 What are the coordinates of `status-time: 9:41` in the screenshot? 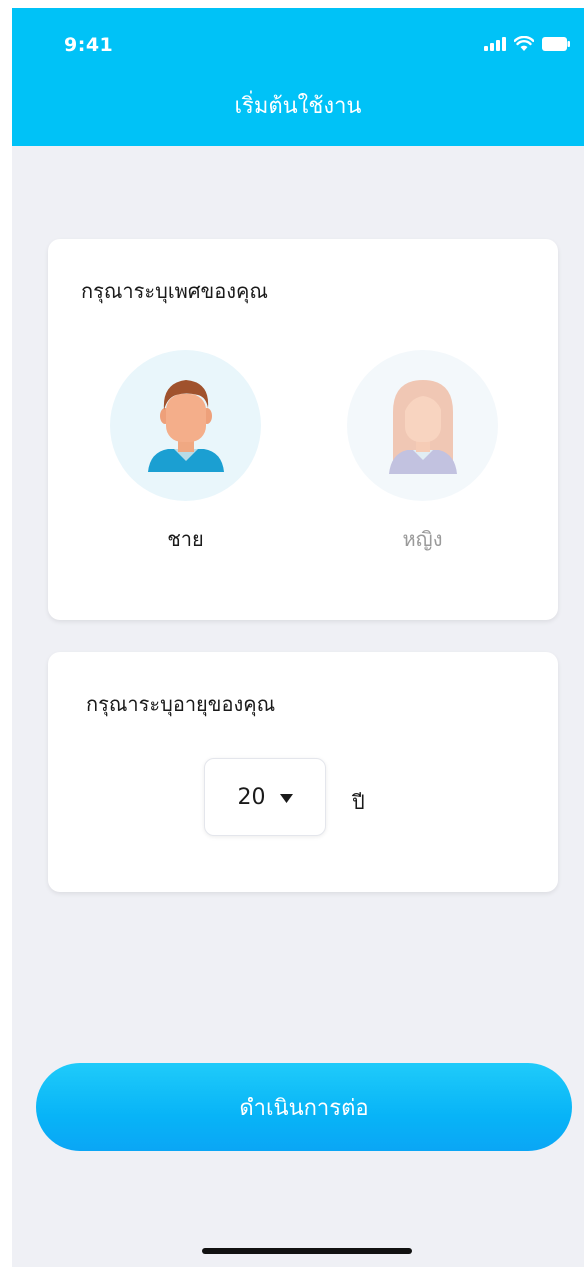 It's located at (89, 45).